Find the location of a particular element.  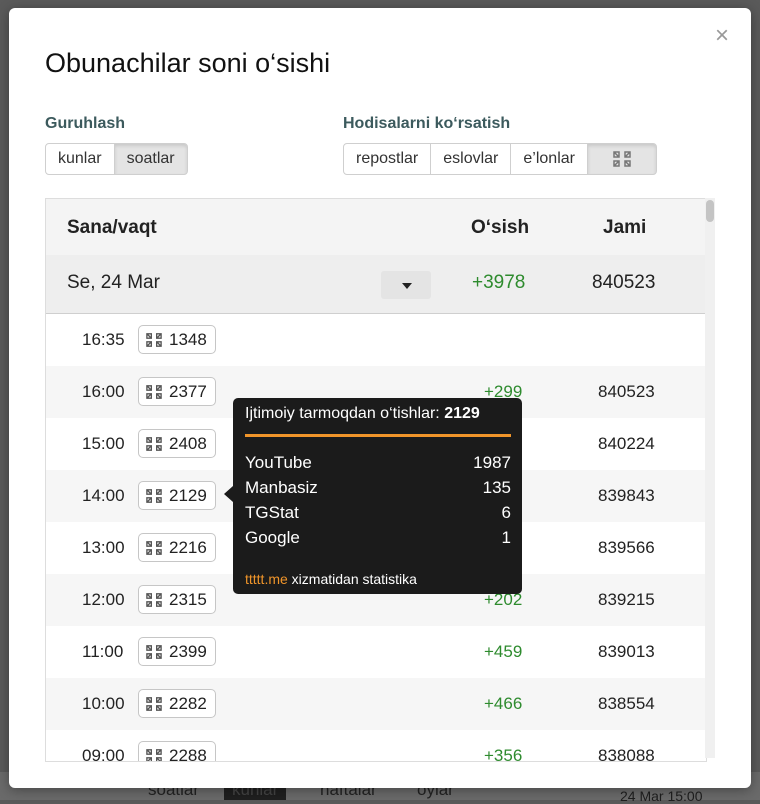

social-badge: 2399 is located at coordinates (177, 651).